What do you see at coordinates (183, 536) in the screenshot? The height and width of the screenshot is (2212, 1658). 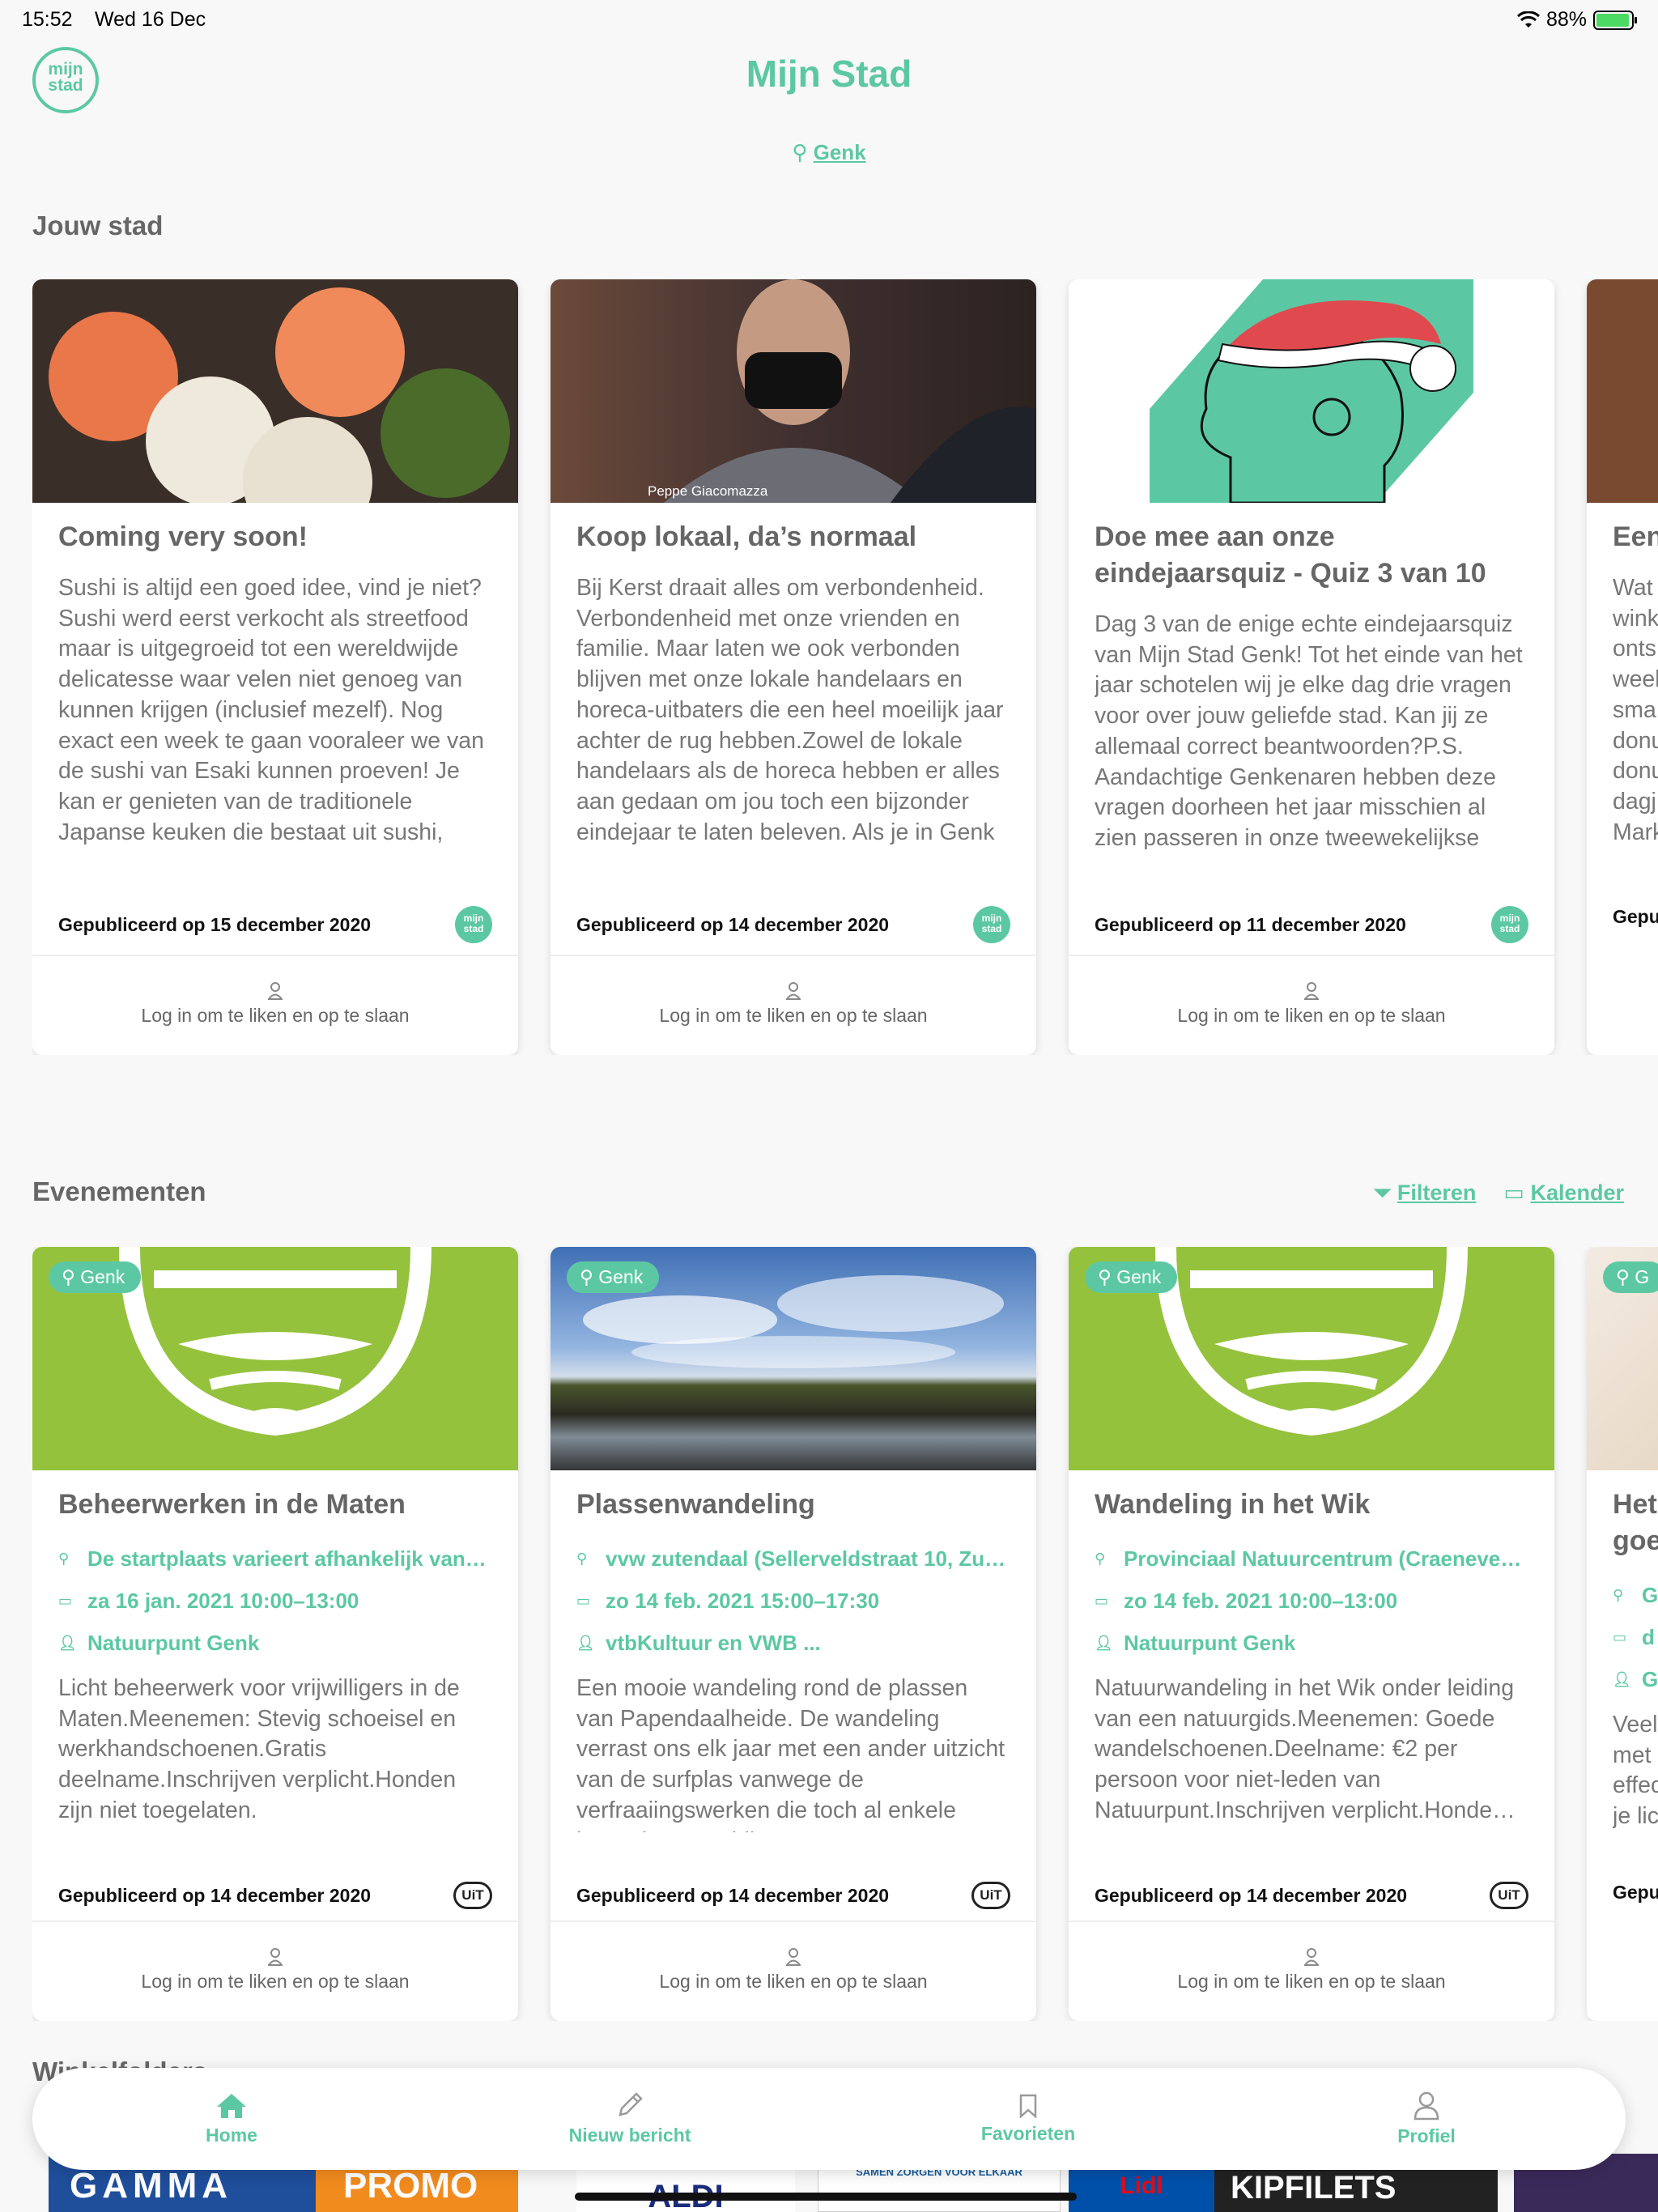 I see `news-title: Coming very soon!` at bounding box center [183, 536].